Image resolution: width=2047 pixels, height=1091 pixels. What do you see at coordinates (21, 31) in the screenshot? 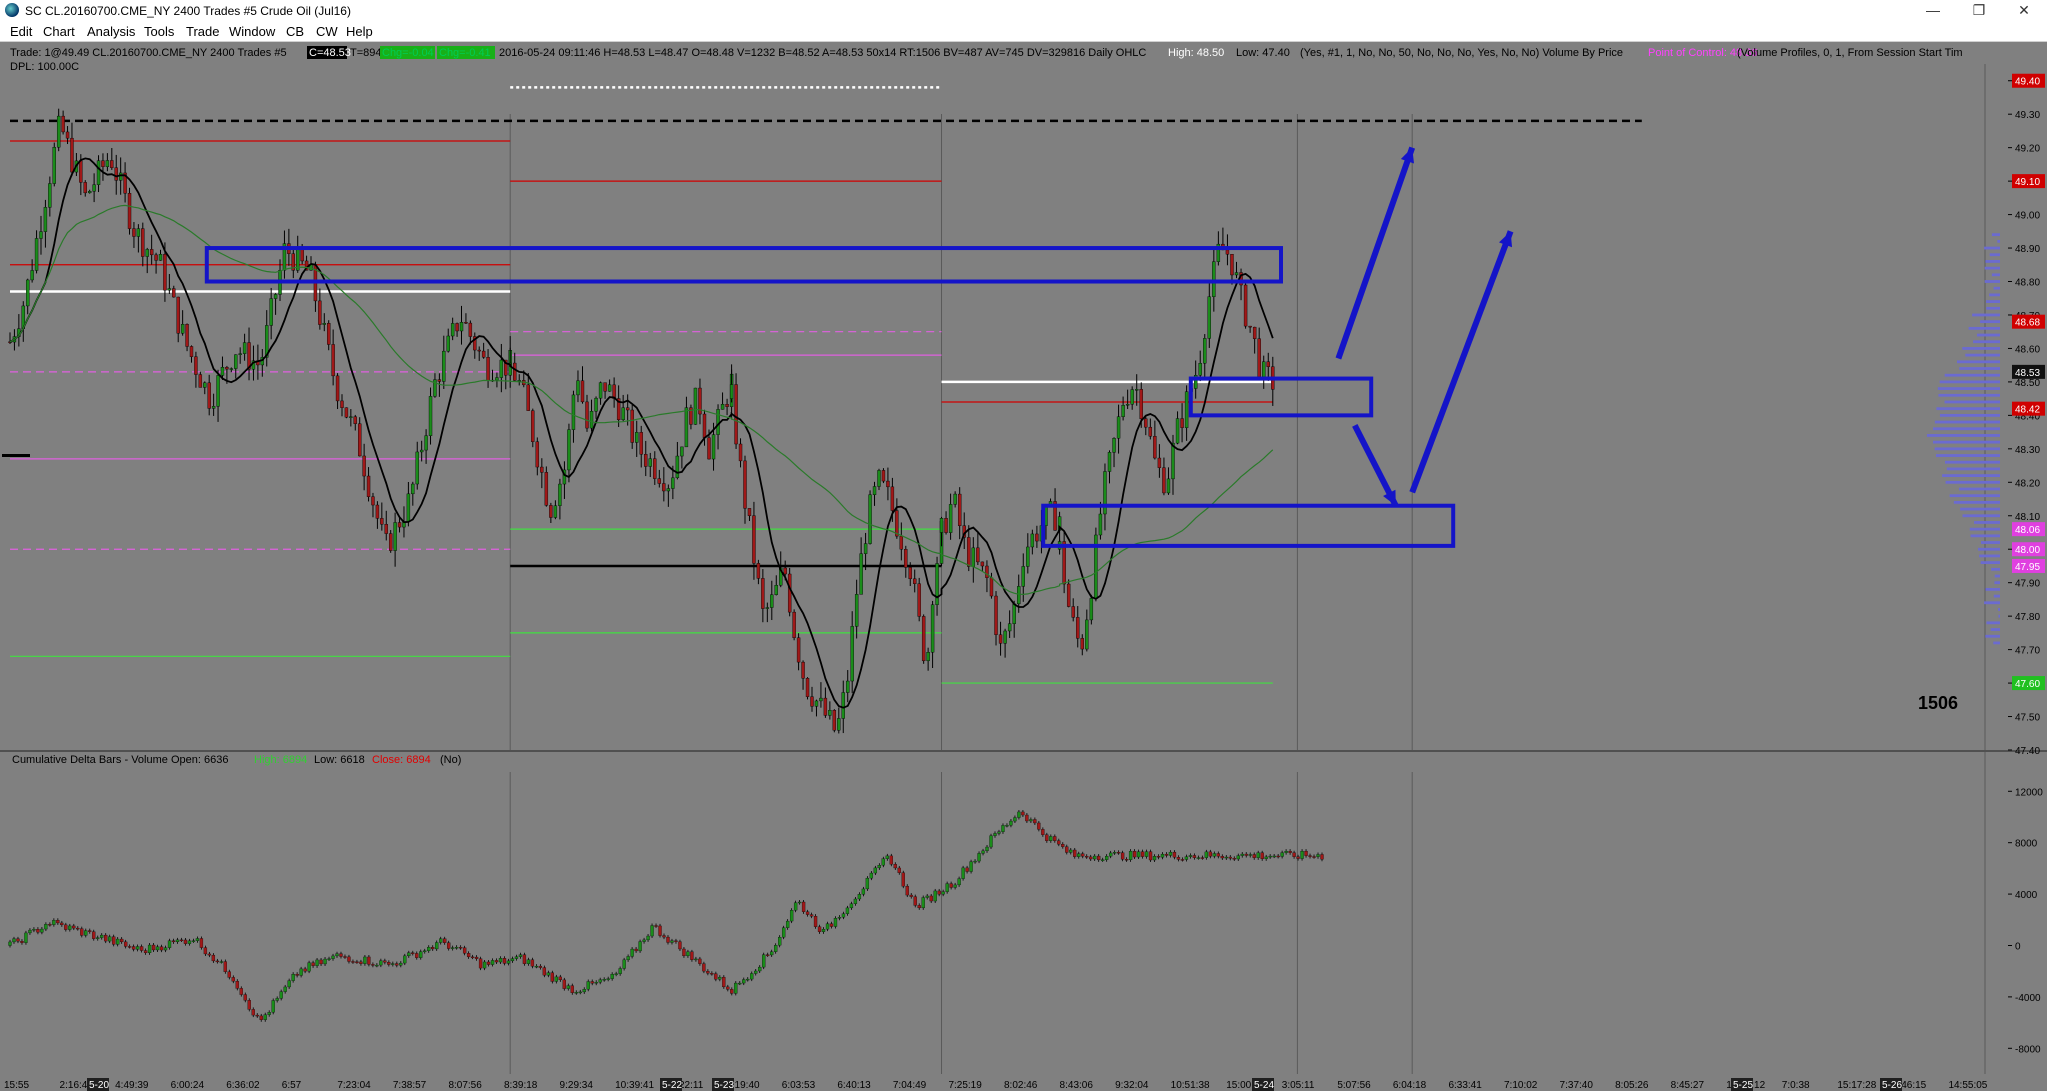
I see `menu-edit: Edit` at bounding box center [21, 31].